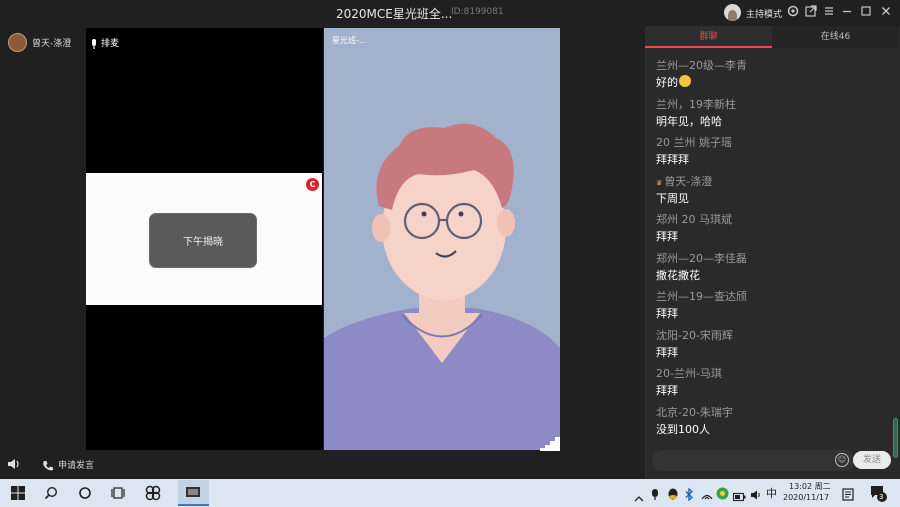  I want to click on list-item: 北京-20-朱瑞宇 没到100人, so click(771, 423).